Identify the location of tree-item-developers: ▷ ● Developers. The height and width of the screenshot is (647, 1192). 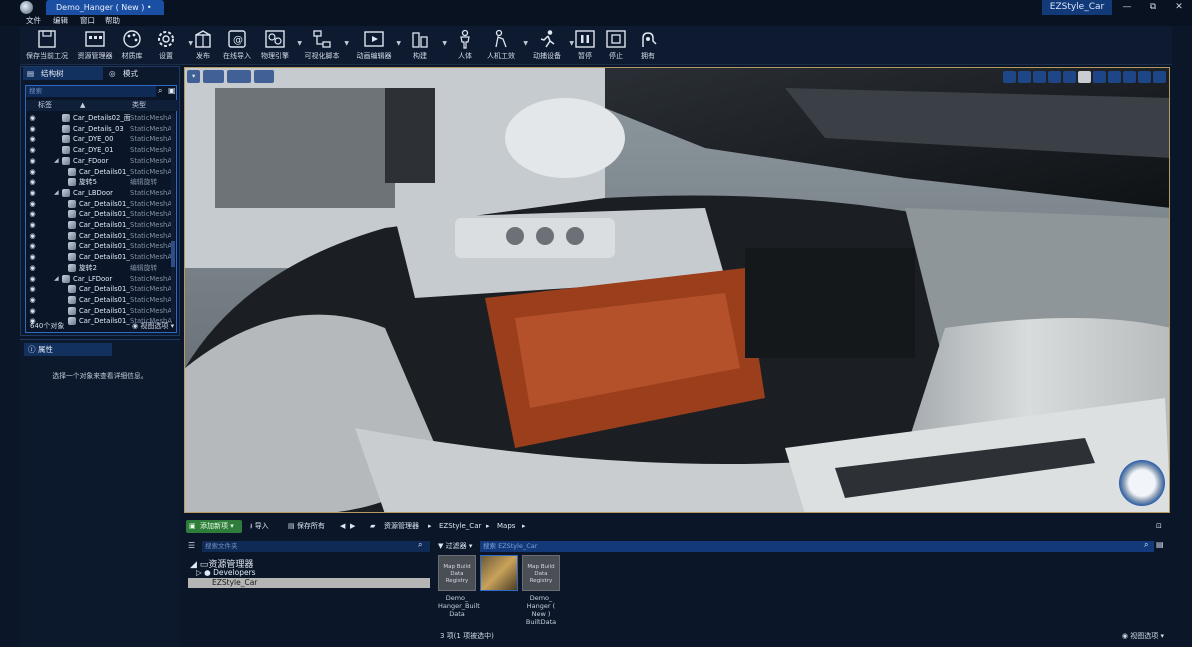
(226, 572).